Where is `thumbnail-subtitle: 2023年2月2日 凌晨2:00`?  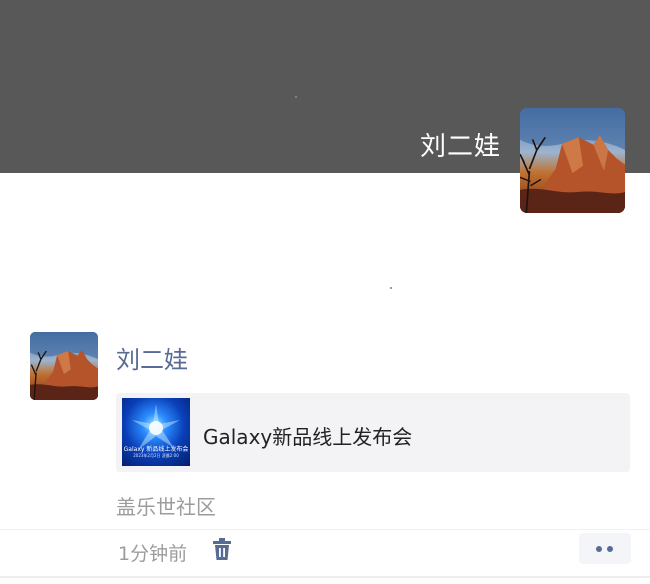
thumbnail-subtitle: 2023年2月2日 凌晨2:00 is located at coordinates (156, 455).